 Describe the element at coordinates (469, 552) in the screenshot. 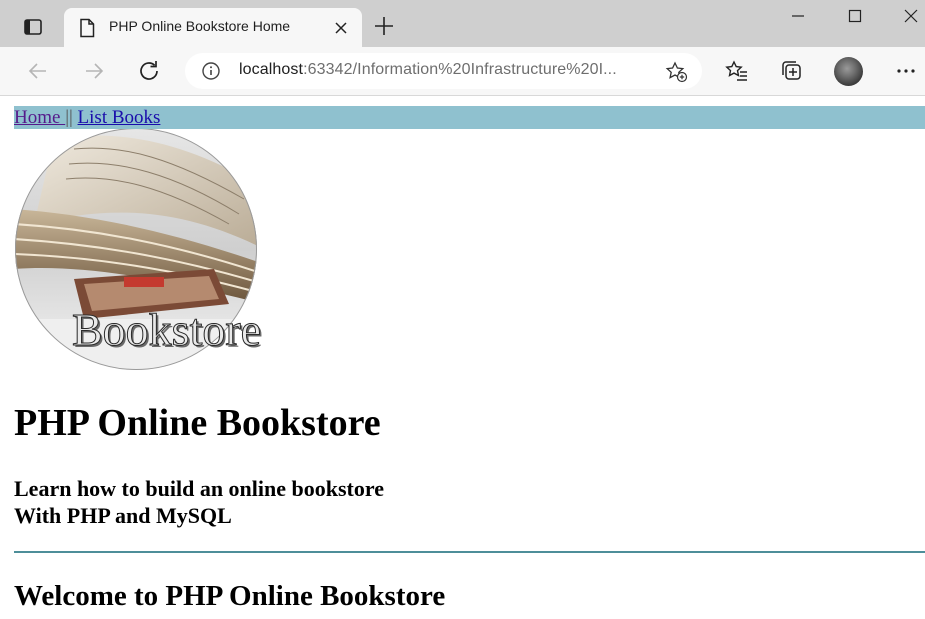

I see `horizontal-rule` at that location.